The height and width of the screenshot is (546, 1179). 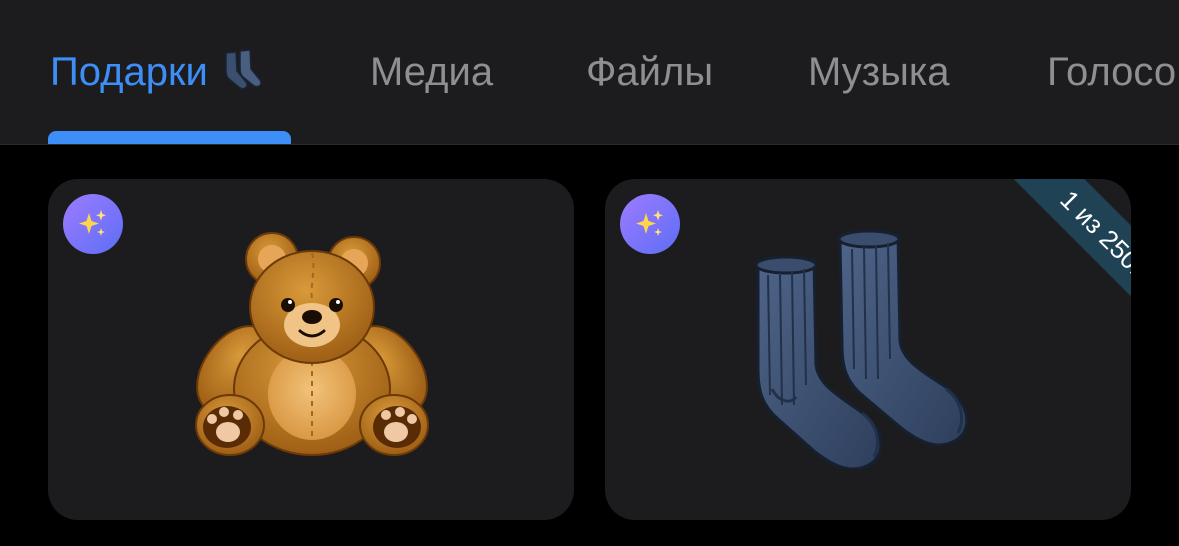 I want to click on rarity-ribbon-label: 1 из 250K, so click(x=1065, y=261).